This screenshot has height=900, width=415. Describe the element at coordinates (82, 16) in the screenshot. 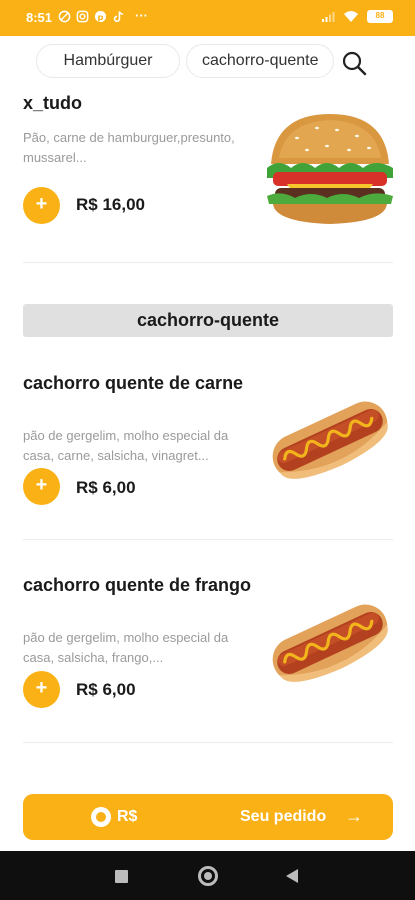

I see `instagram-icon` at that location.